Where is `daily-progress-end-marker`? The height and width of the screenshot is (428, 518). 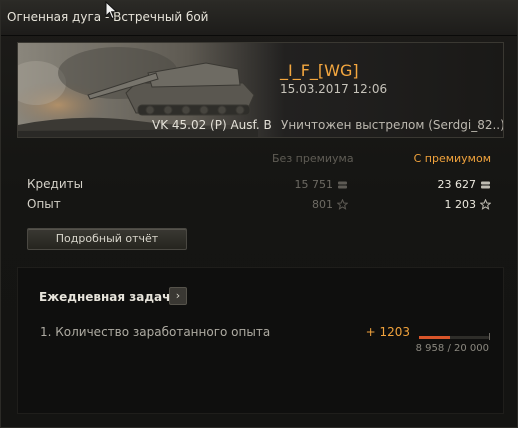 daily-progress-end-marker is located at coordinates (489, 336).